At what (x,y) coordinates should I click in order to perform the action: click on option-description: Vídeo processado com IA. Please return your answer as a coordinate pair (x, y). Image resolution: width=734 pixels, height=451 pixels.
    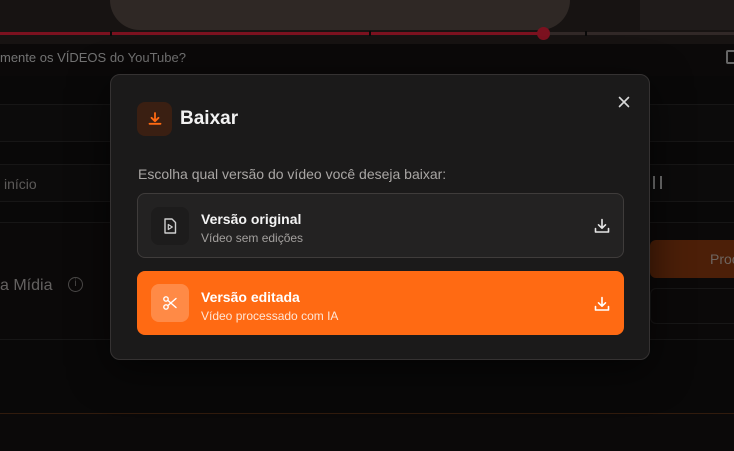
    Looking at the image, I should click on (270, 316).